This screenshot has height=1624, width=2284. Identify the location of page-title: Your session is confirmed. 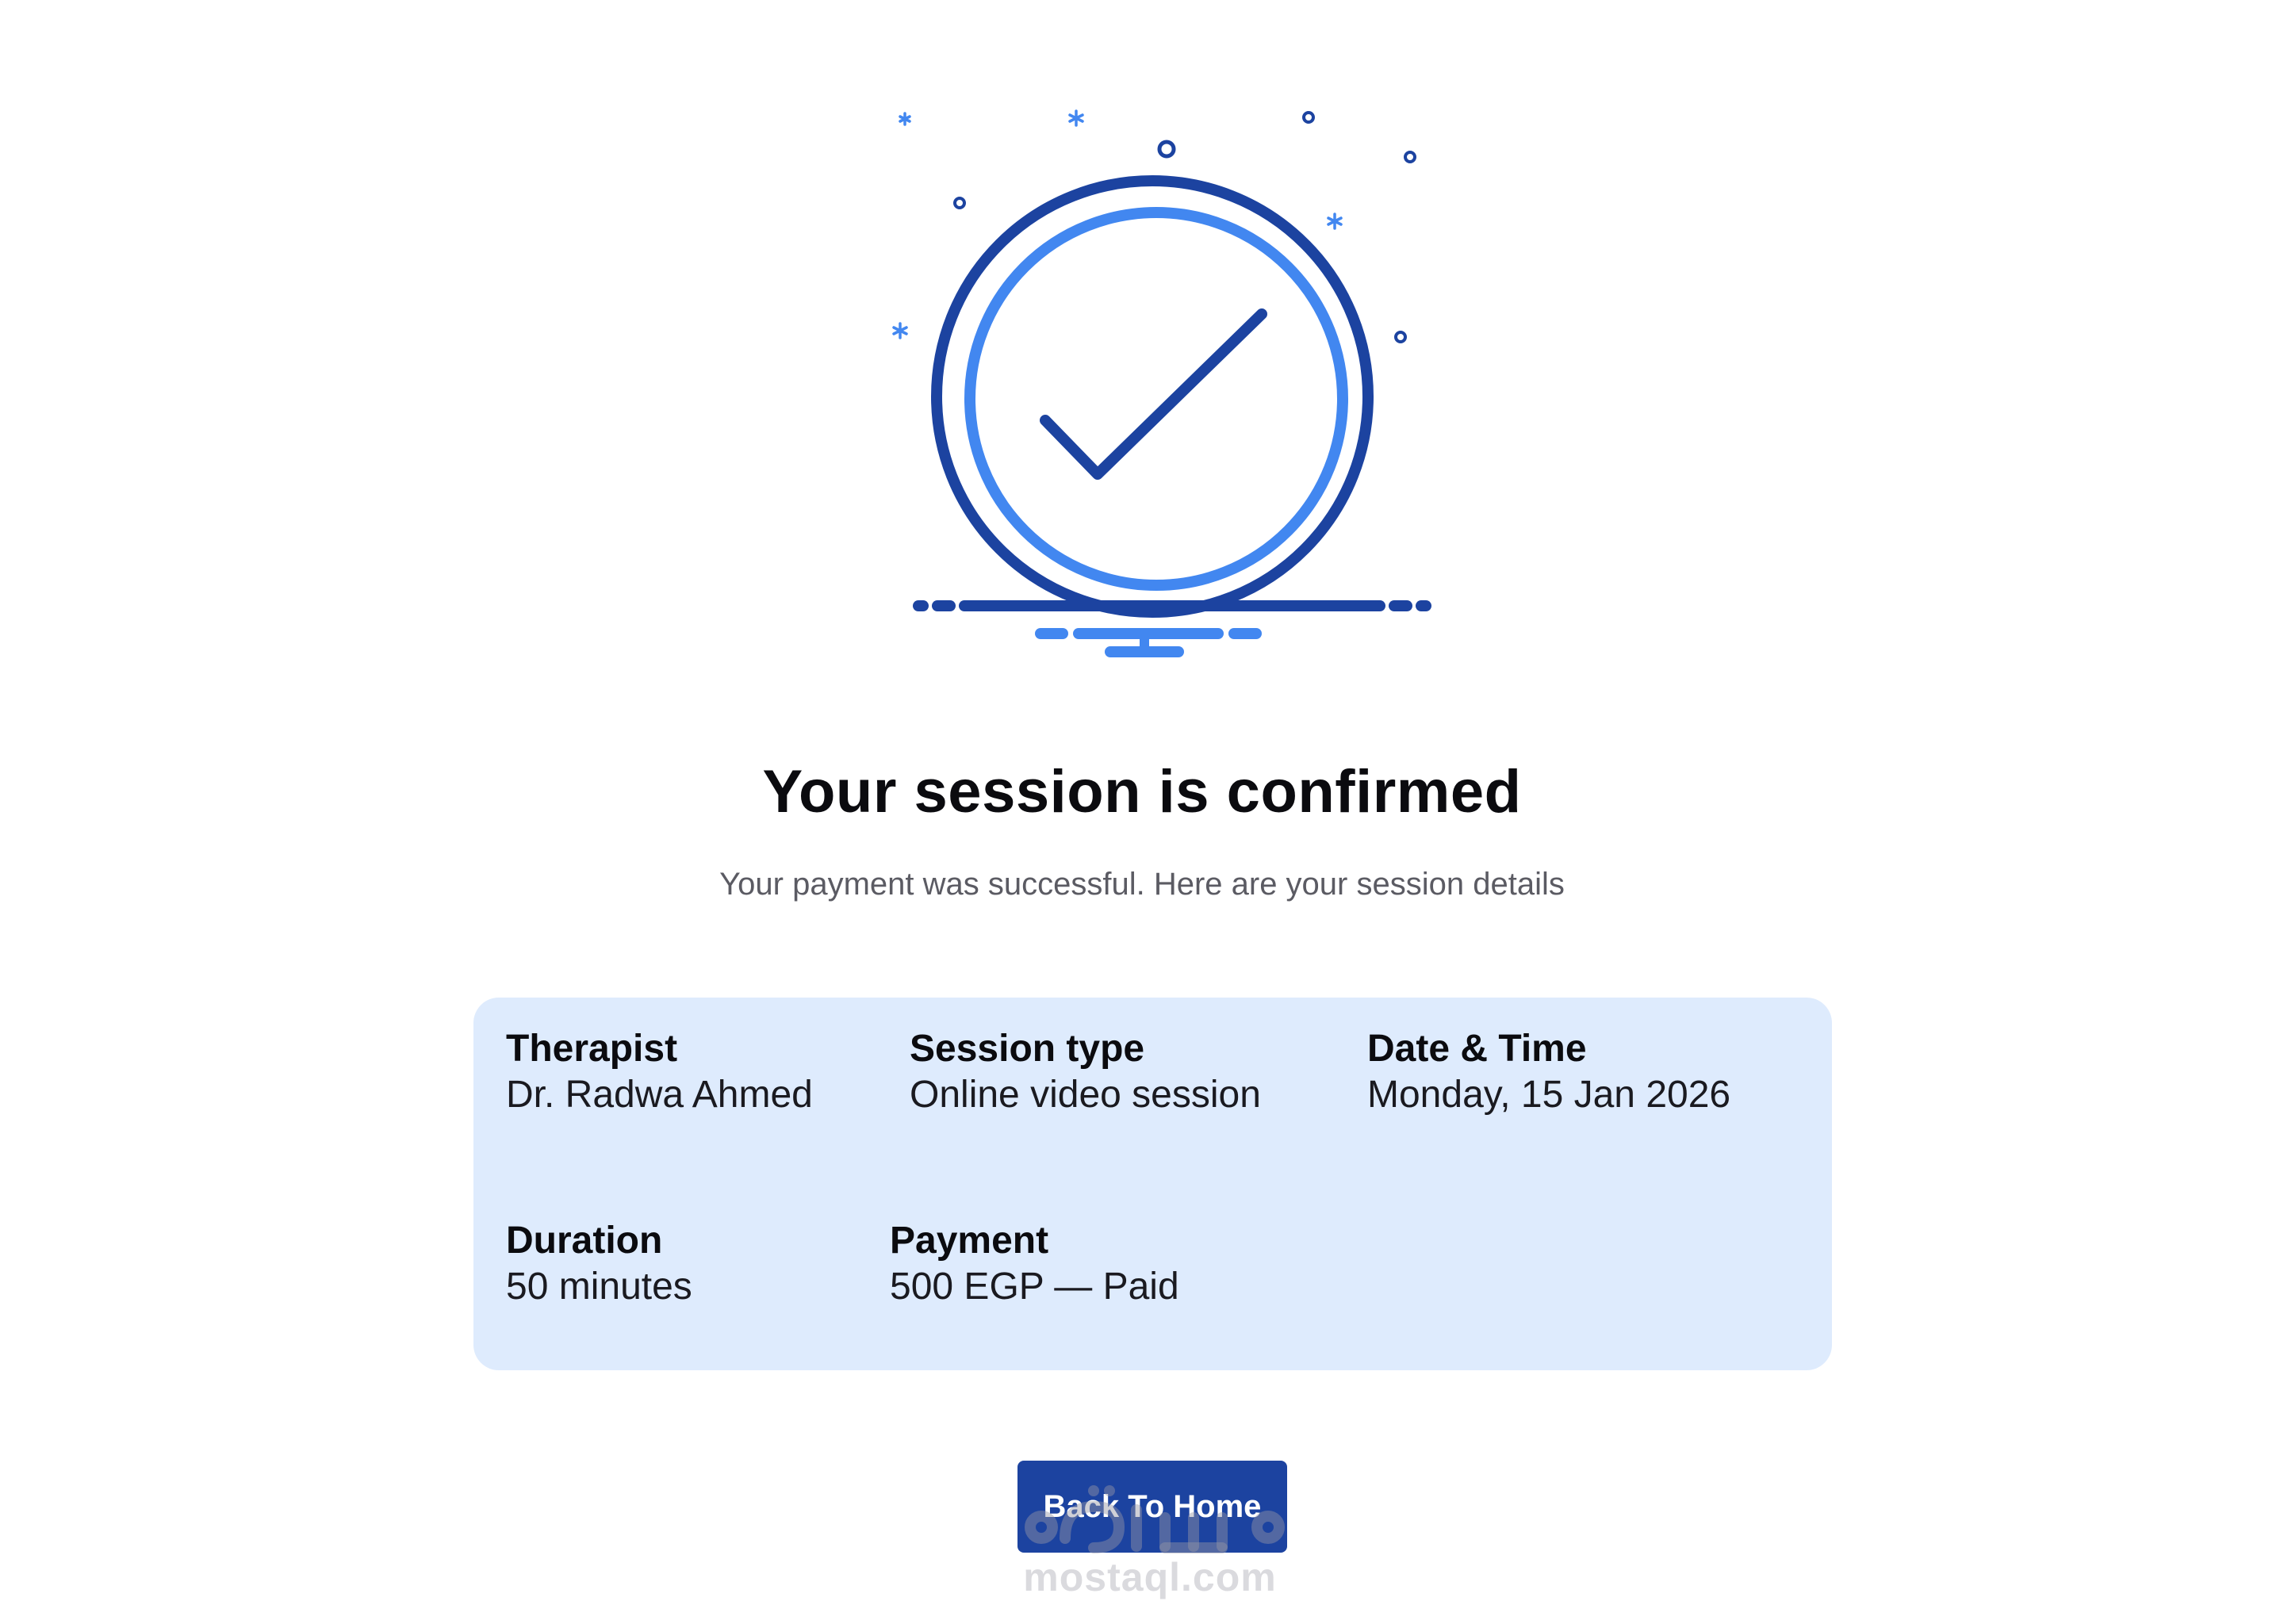
(1142, 791).